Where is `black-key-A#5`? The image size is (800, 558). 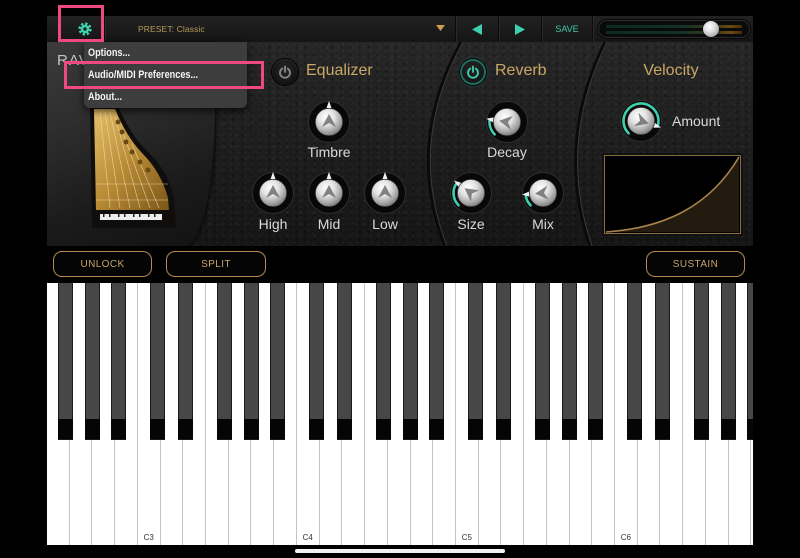 black-key-A#5 is located at coordinates (595, 361).